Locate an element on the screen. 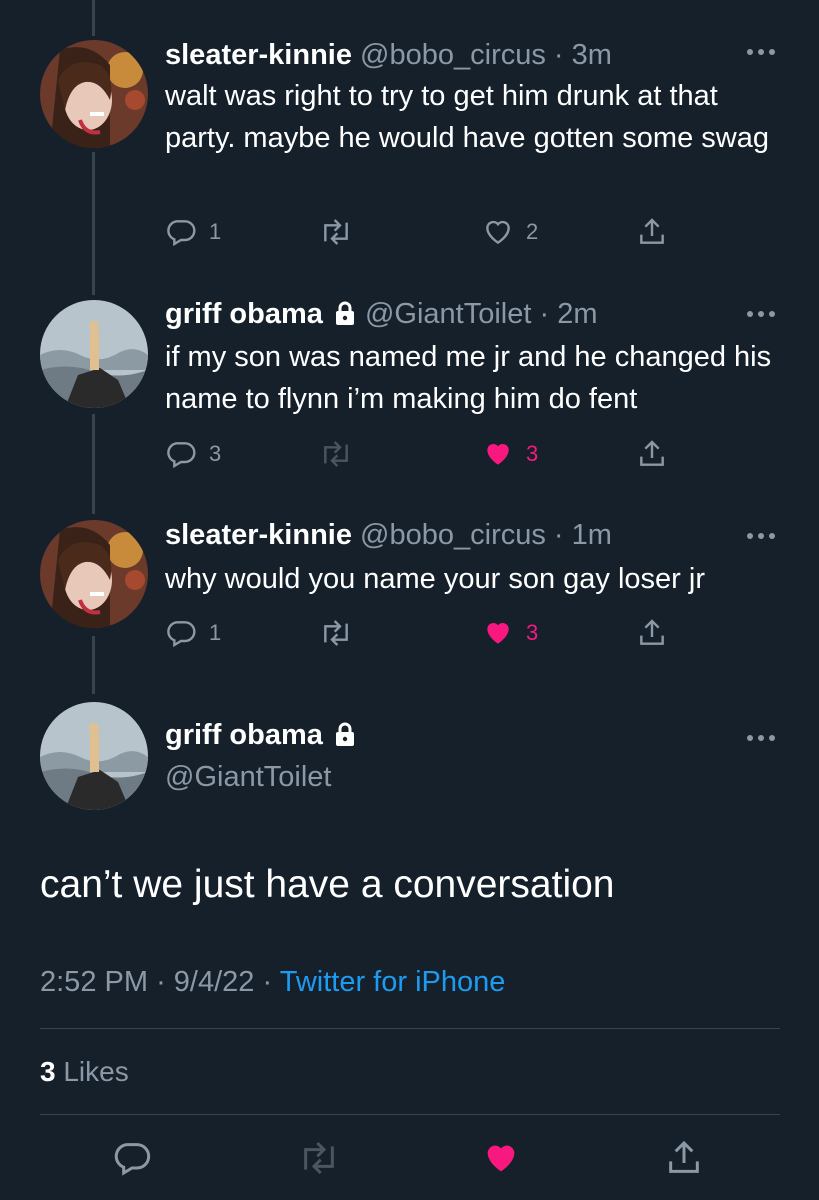 This screenshot has width=819, height=1200. main-tweet-name: griff obama is located at coordinates (261, 735).